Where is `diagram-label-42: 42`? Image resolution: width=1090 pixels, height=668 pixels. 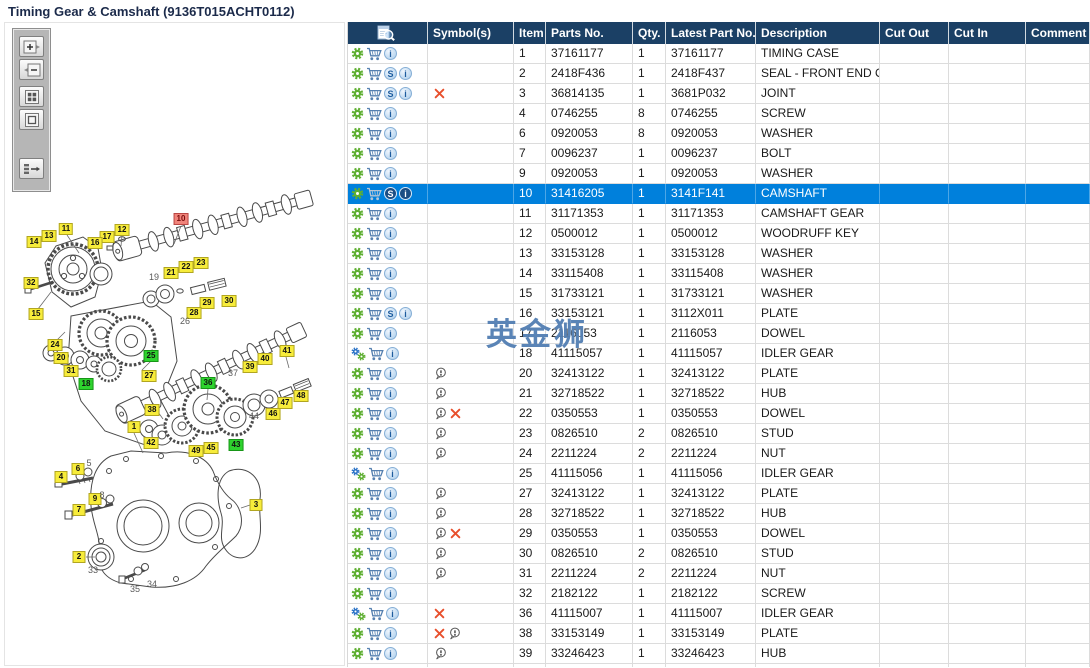
diagram-label-42: 42 is located at coordinates (151, 443).